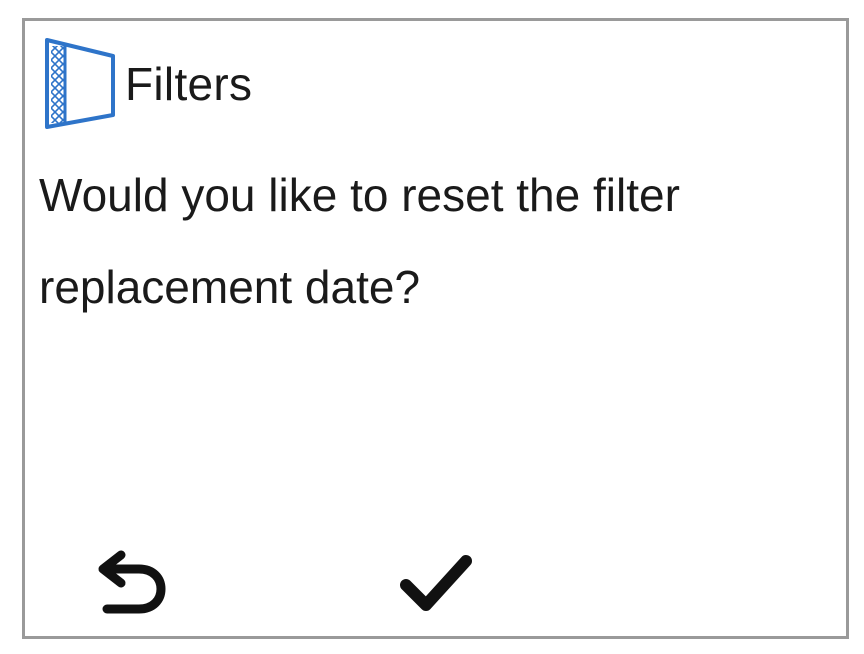  What do you see at coordinates (81, 83) in the screenshot?
I see `filter-icon` at bounding box center [81, 83].